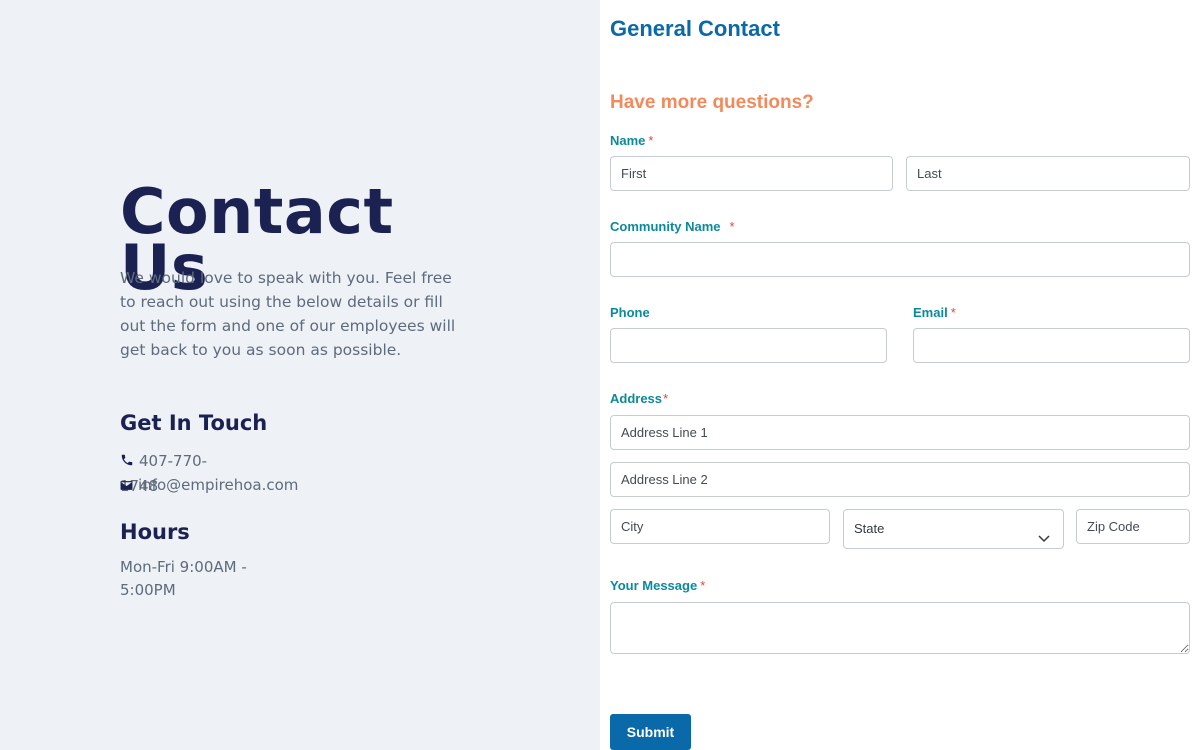 This screenshot has width=1200, height=750. What do you see at coordinates (869, 528) in the screenshot?
I see `state-select-value: State` at bounding box center [869, 528].